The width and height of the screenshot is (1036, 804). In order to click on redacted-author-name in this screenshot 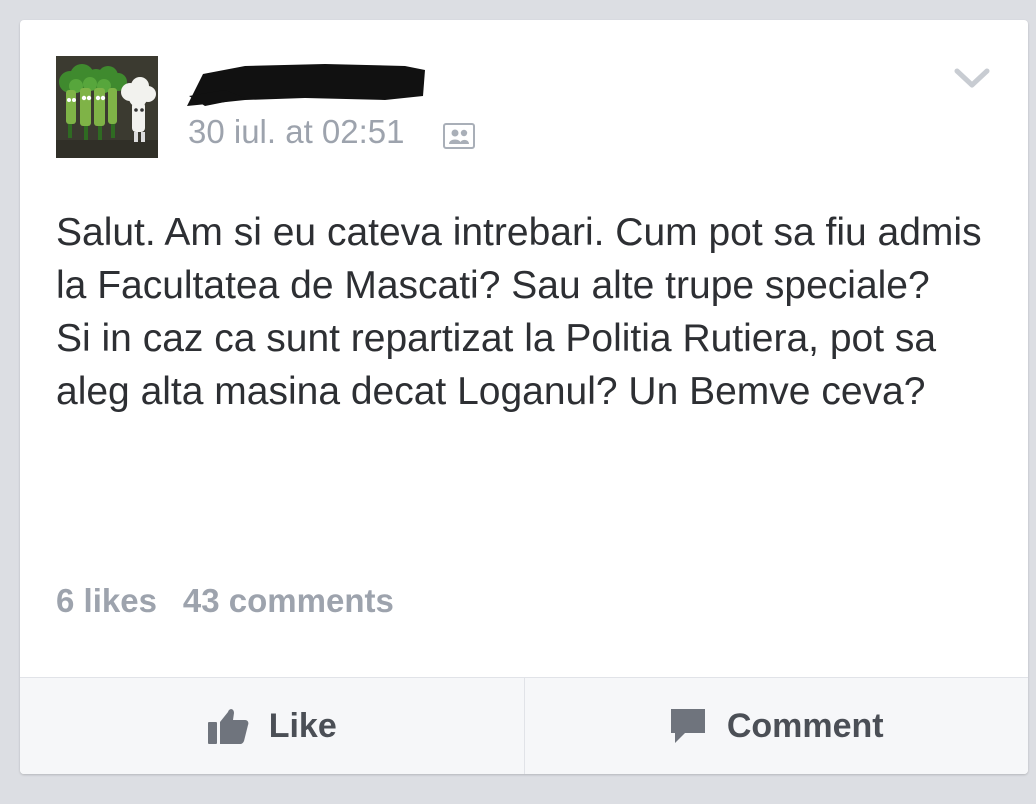, I will do `click(306, 85)`.